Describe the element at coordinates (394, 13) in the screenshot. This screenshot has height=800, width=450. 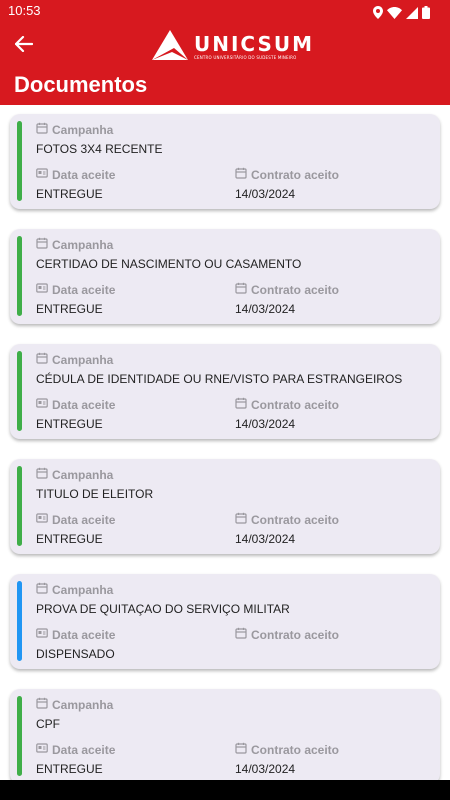
I see `wifi-icon` at that location.